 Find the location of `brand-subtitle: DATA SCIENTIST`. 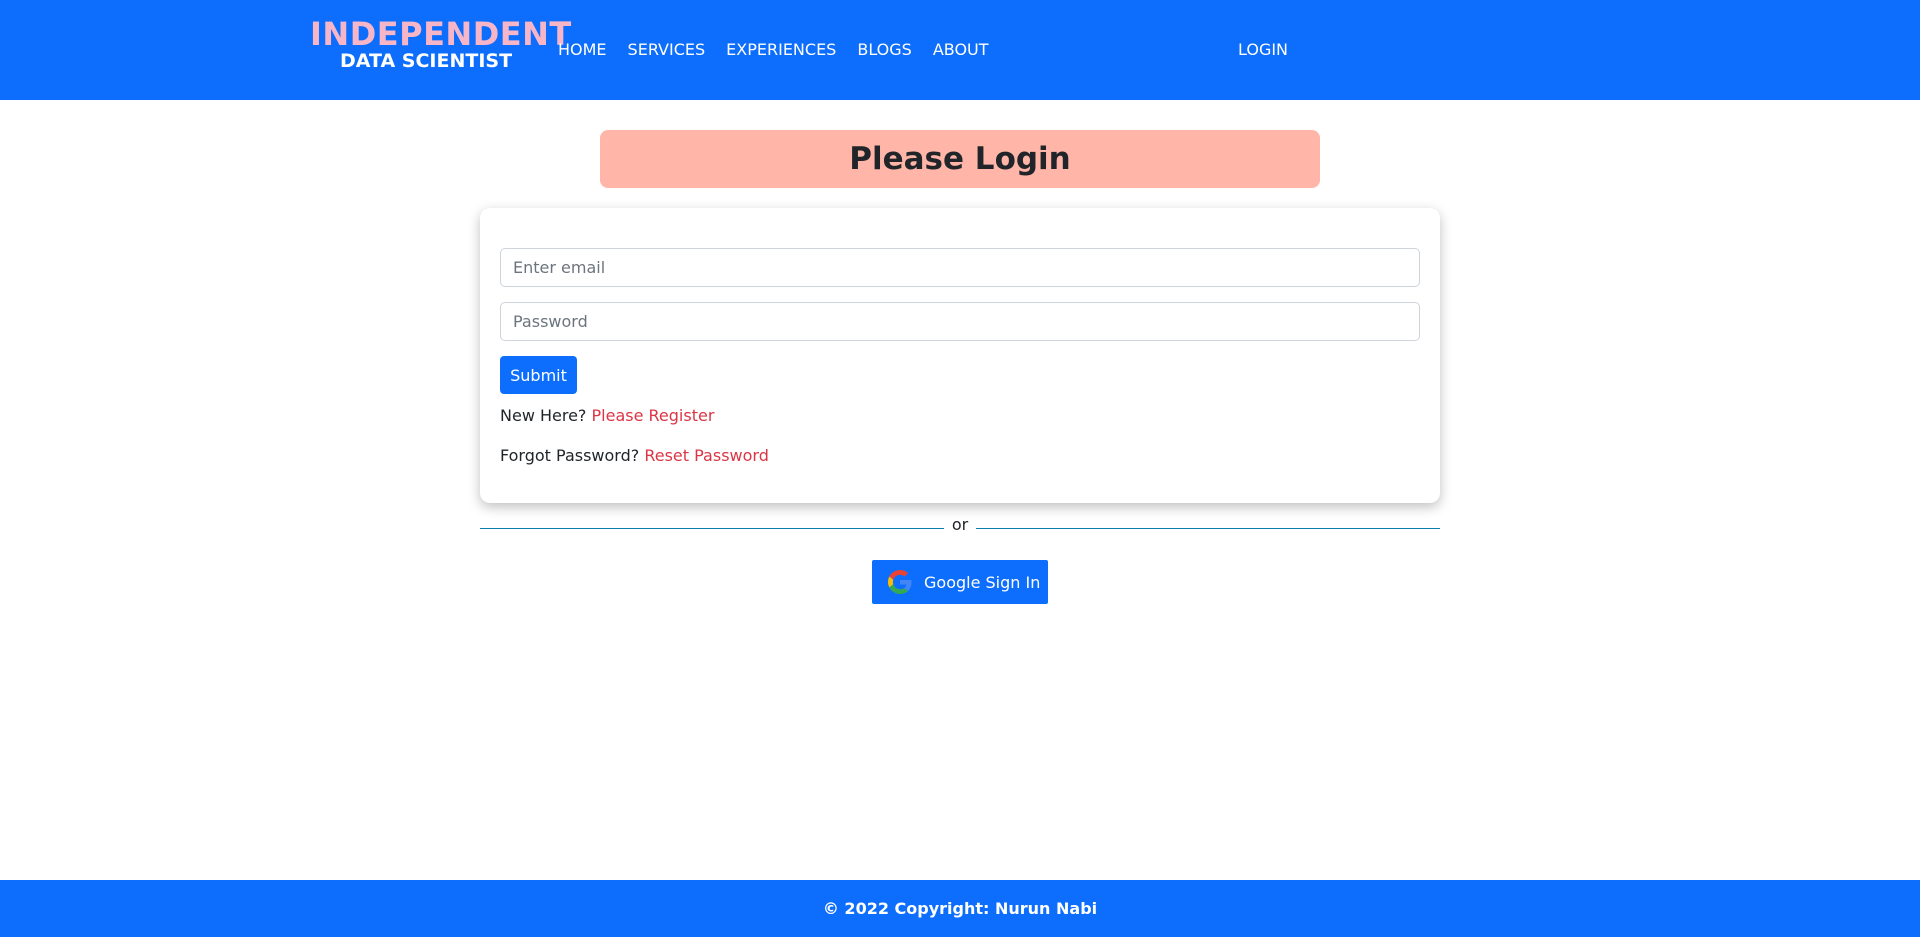

brand-subtitle: DATA SCIENTIST is located at coordinates (426, 61).